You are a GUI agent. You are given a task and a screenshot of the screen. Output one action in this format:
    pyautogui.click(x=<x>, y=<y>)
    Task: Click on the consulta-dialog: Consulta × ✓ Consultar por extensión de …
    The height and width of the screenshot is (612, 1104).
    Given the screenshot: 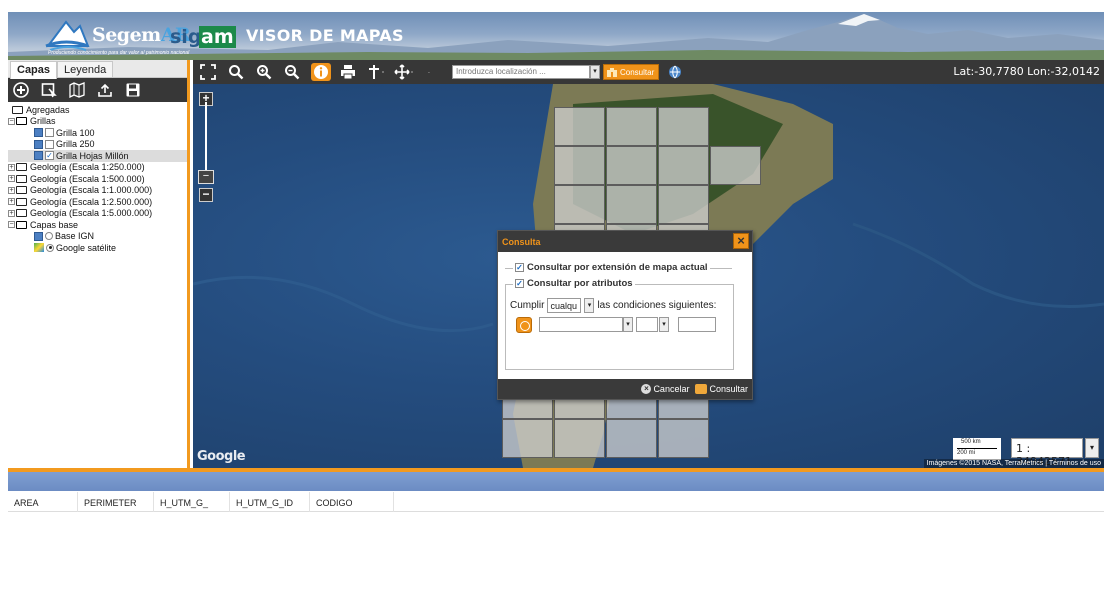 What is the action you would take?
    pyautogui.click(x=625, y=315)
    